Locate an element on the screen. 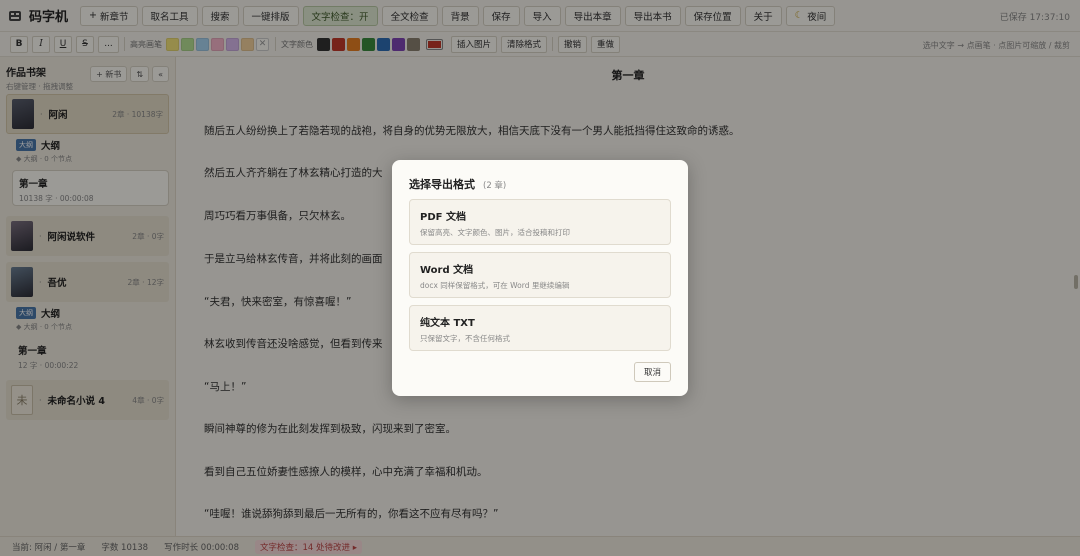 The width and height of the screenshot is (1080, 556). modal-title-text: 选择导出格式 is located at coordinates (442, 184).